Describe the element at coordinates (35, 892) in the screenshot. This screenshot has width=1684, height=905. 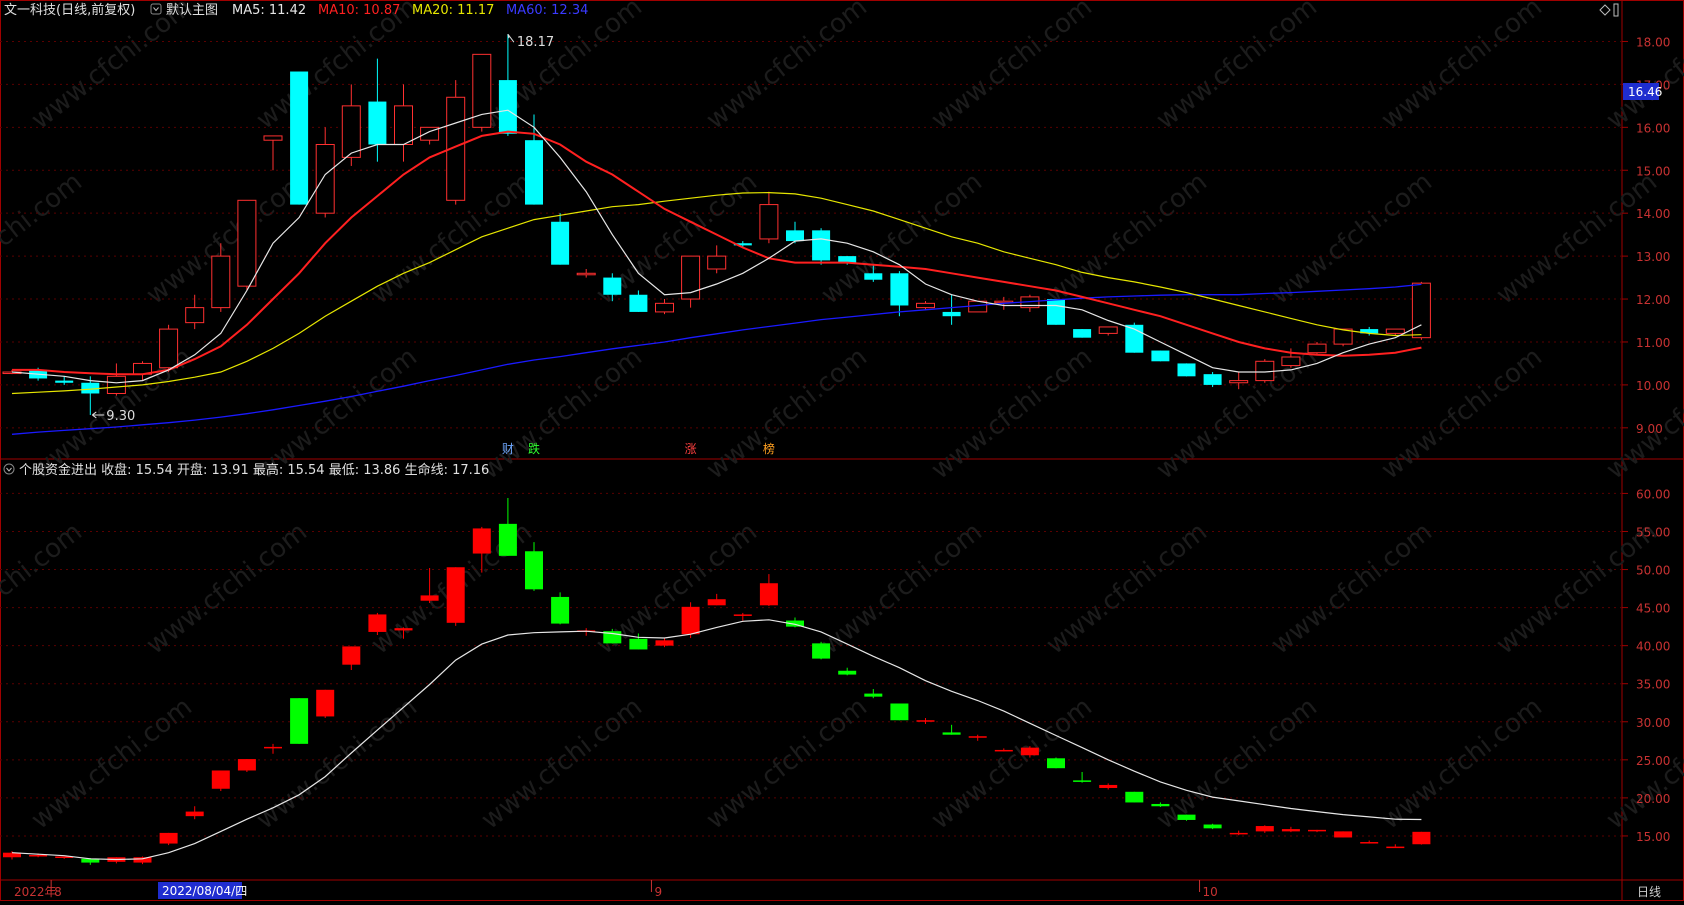
I see `year-label: 2022年` at that location.